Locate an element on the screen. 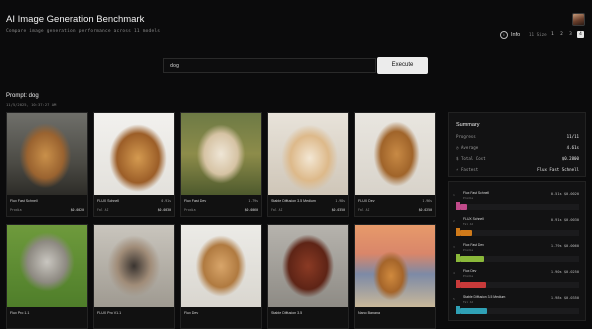 This screenshot has height=329, width=592. model-name: Flux Dev is located at coordinates (191, 313).